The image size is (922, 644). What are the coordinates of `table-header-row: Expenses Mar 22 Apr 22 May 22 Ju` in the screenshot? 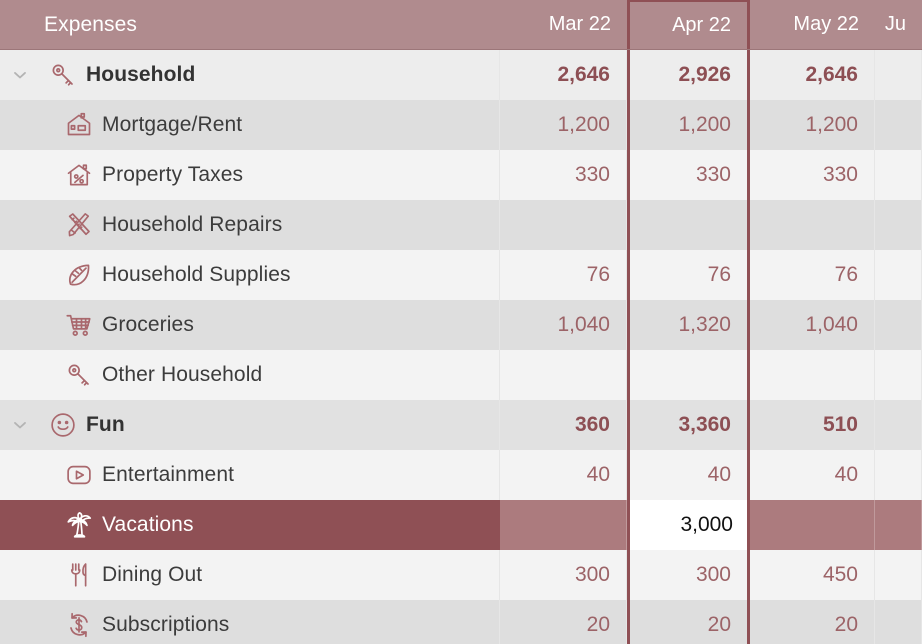 It's located at (461, 25).